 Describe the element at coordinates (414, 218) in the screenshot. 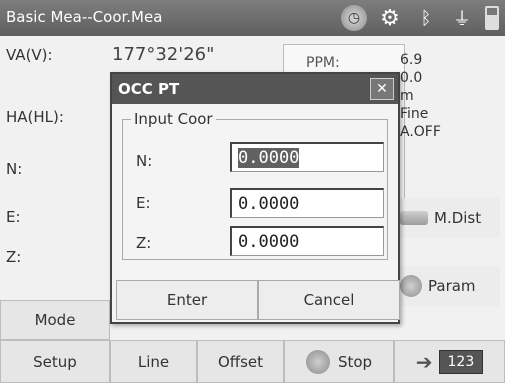

I see `measure-icon` at that location.